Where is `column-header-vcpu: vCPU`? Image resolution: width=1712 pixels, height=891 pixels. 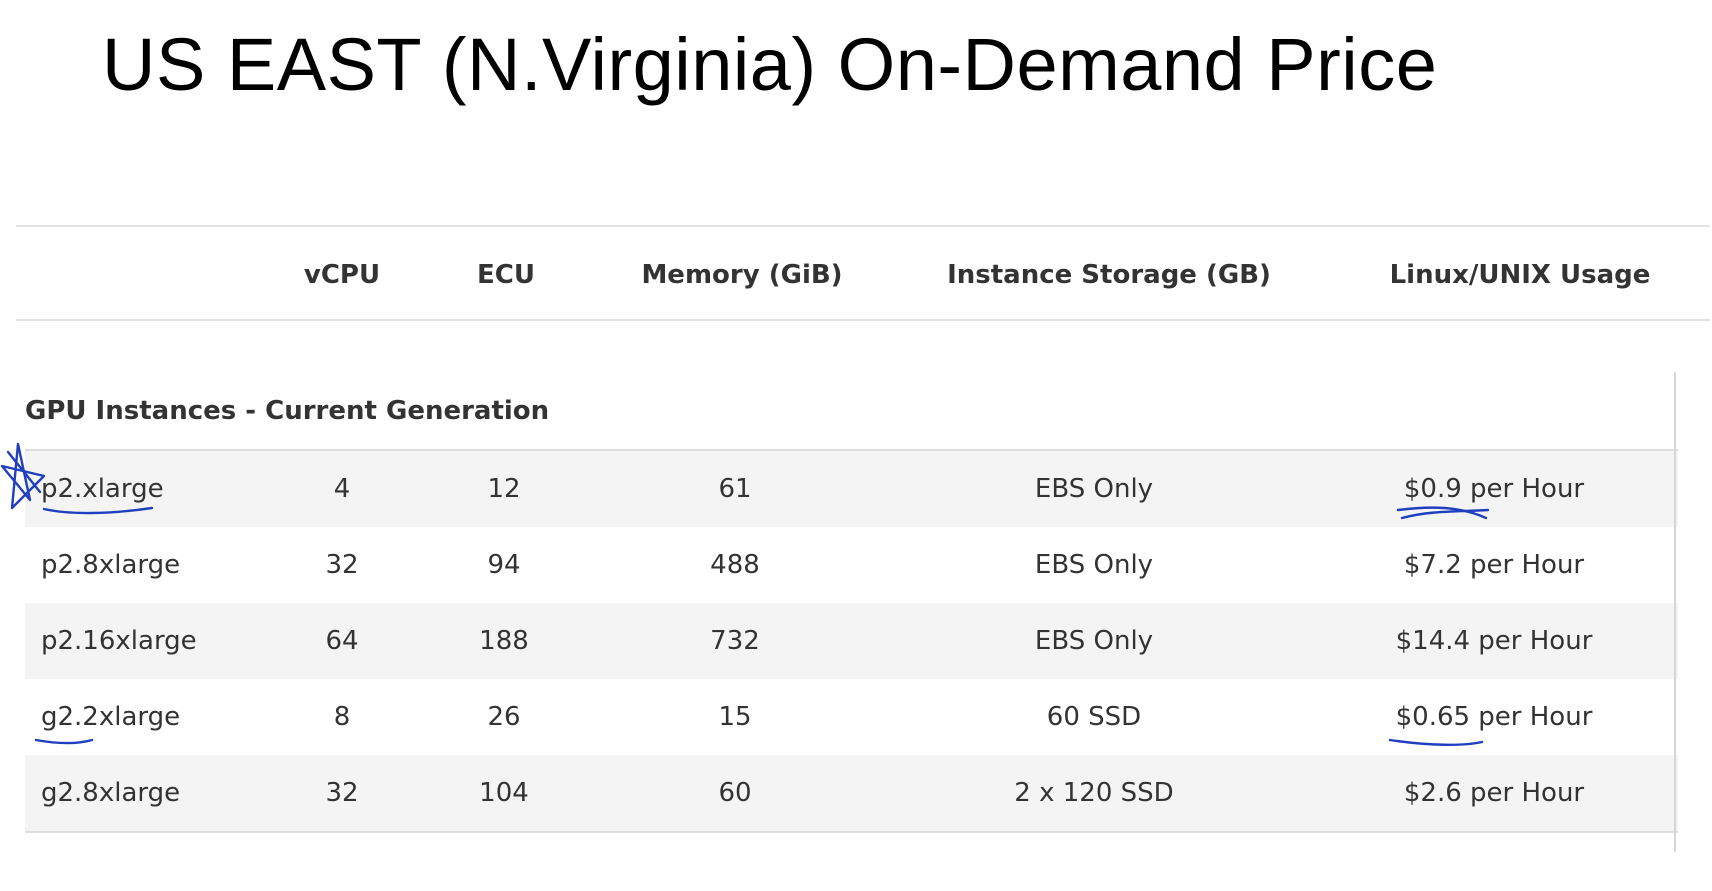
column-header-vcpu: vCPU is located at coordinates (342, 275).